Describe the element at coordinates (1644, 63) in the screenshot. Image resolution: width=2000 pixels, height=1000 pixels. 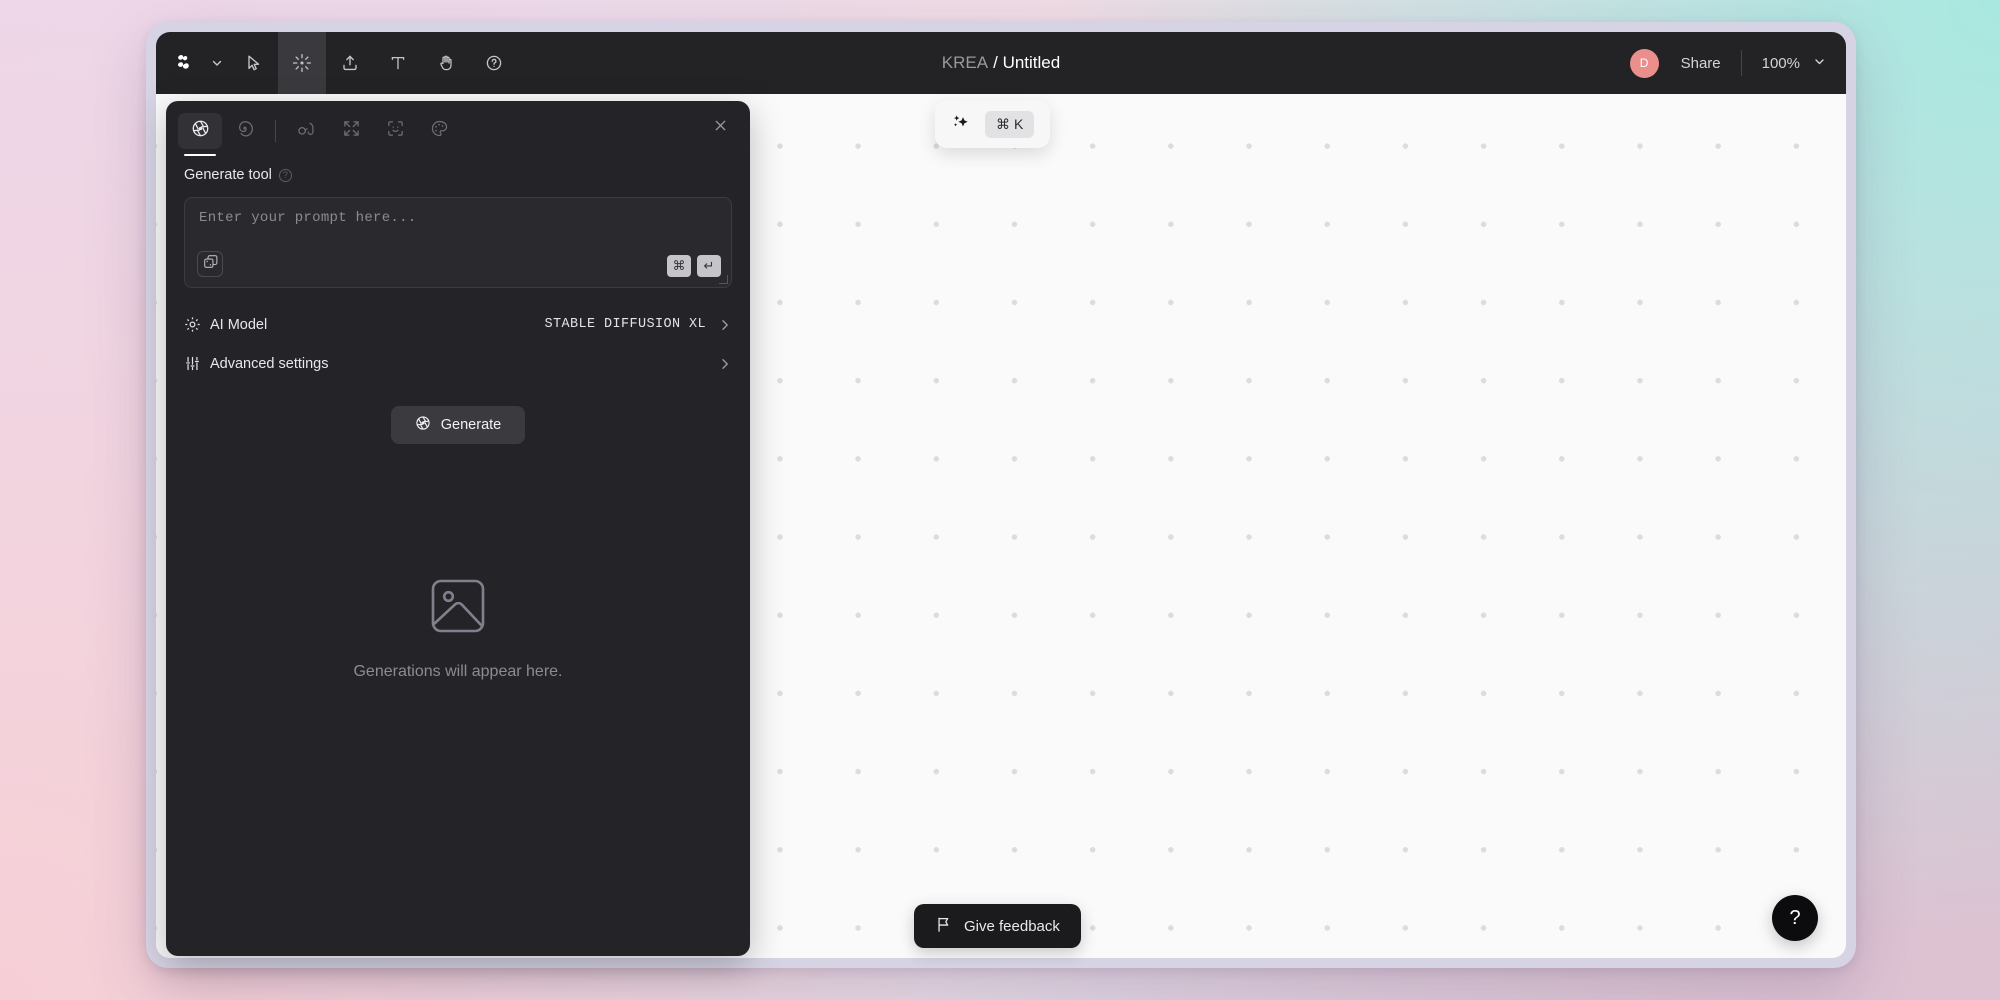
I see `avatar: D` at that location.